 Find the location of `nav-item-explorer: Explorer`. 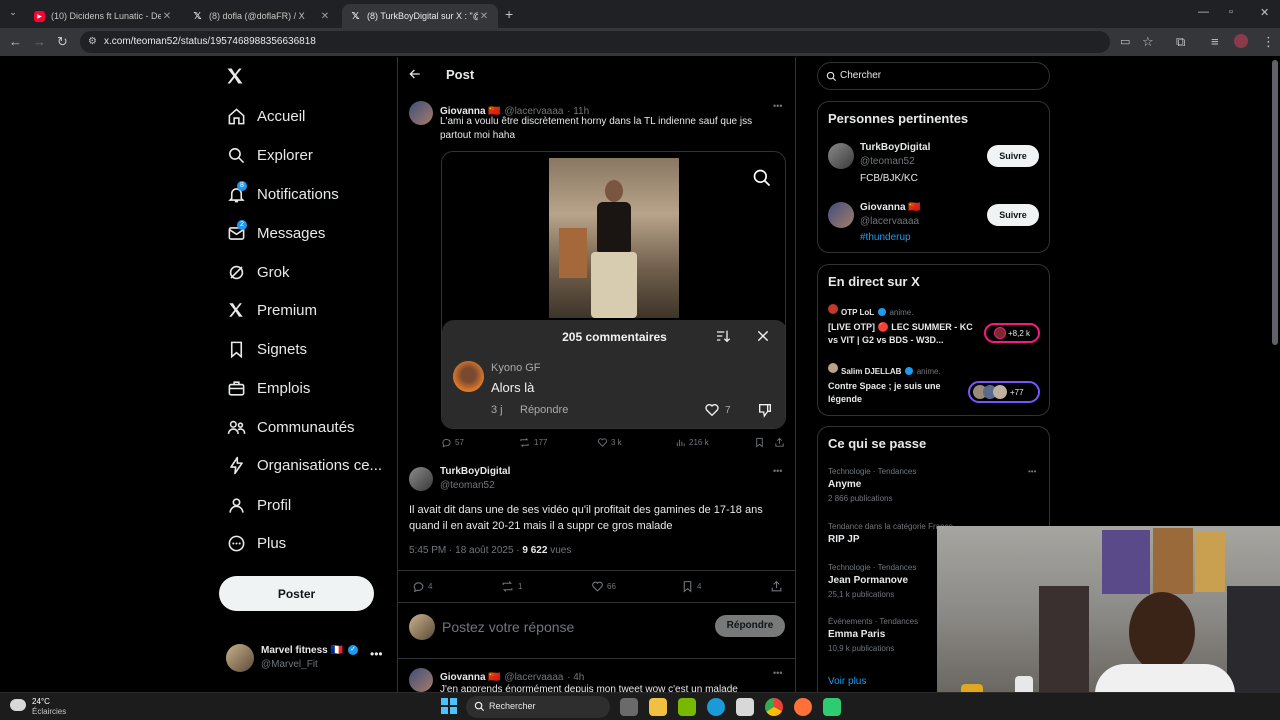

nav-item-explorer: Explorer is located at coordinates (269, 155).